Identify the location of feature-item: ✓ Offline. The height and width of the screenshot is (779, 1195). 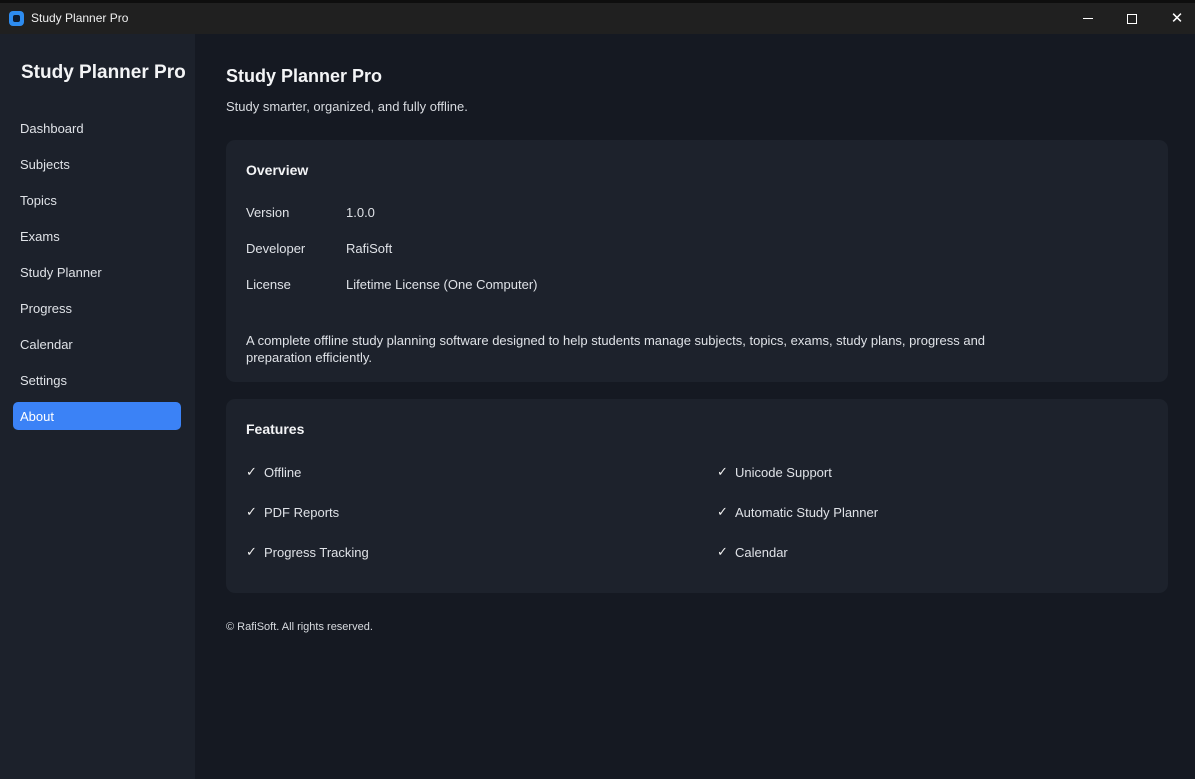
(273, 472).